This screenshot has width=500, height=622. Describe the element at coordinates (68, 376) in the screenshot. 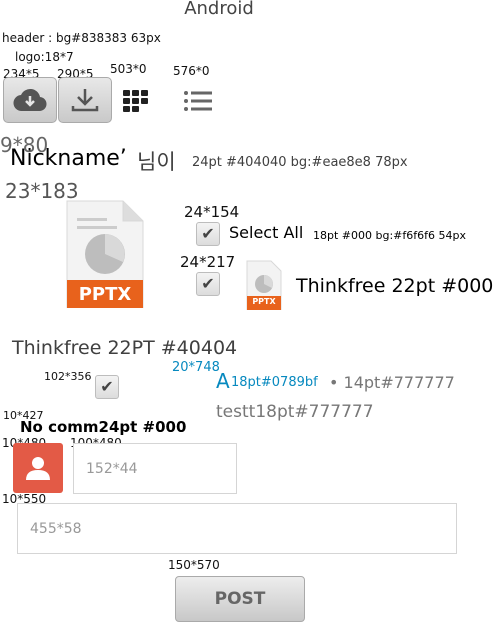

I see `coord-note-102-356: 102*356` at that location.